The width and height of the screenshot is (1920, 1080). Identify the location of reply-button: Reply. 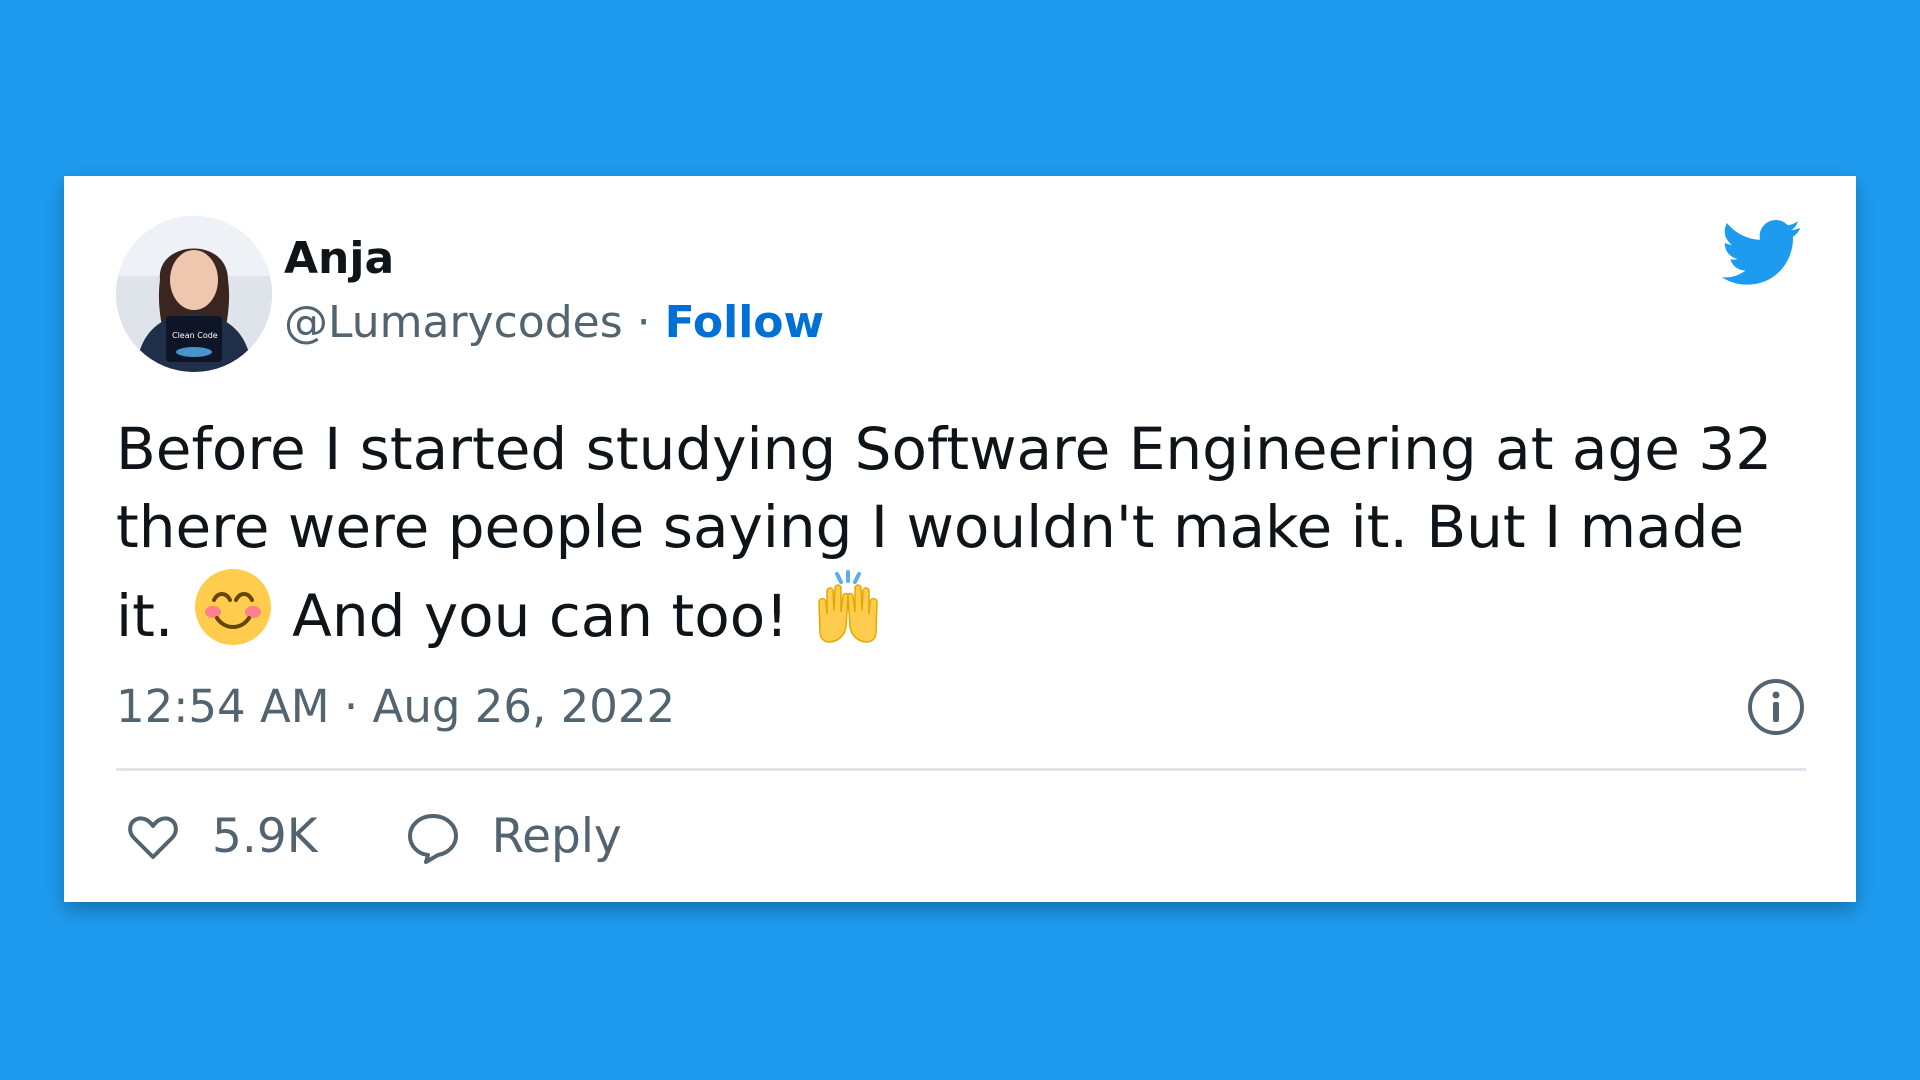
(513, 837).